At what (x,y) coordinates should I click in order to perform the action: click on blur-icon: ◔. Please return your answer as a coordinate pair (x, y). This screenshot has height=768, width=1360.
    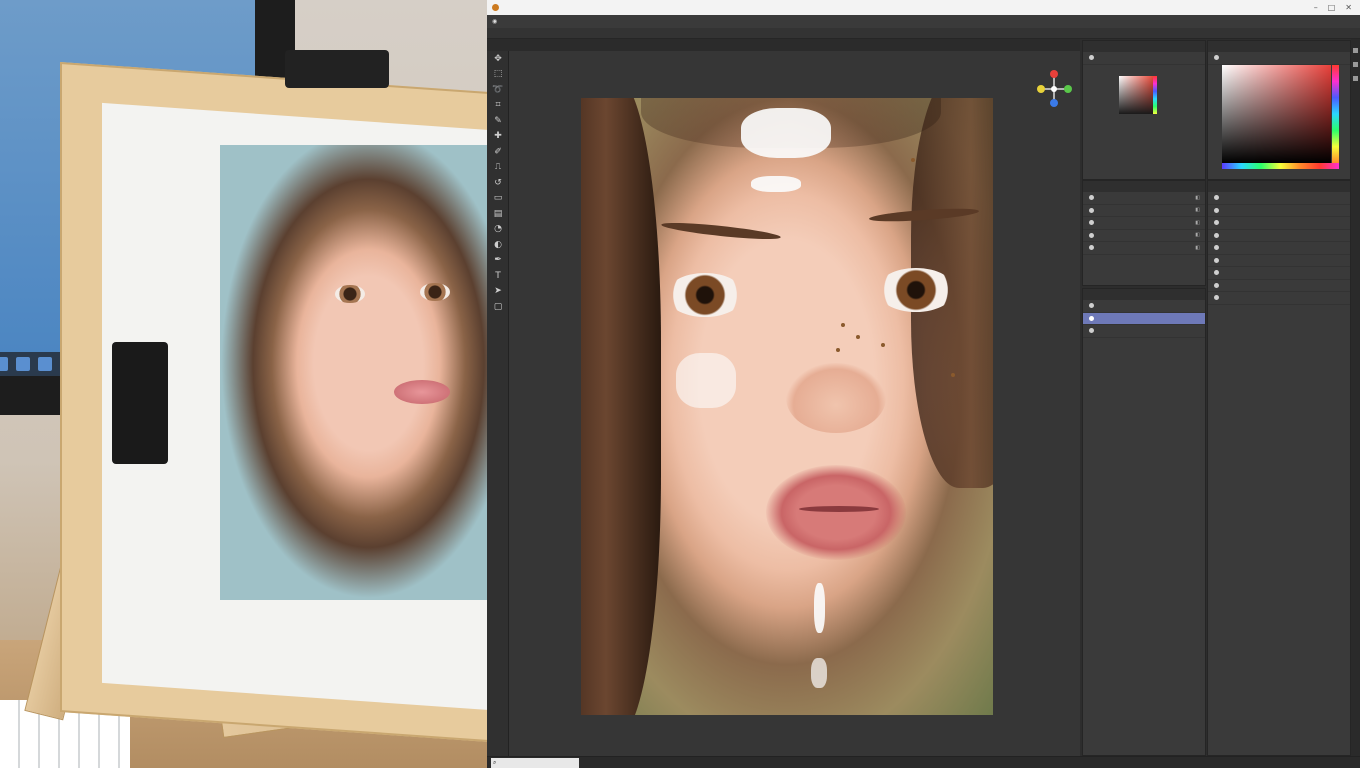
    Looking at the image, I should click on (498, 230).